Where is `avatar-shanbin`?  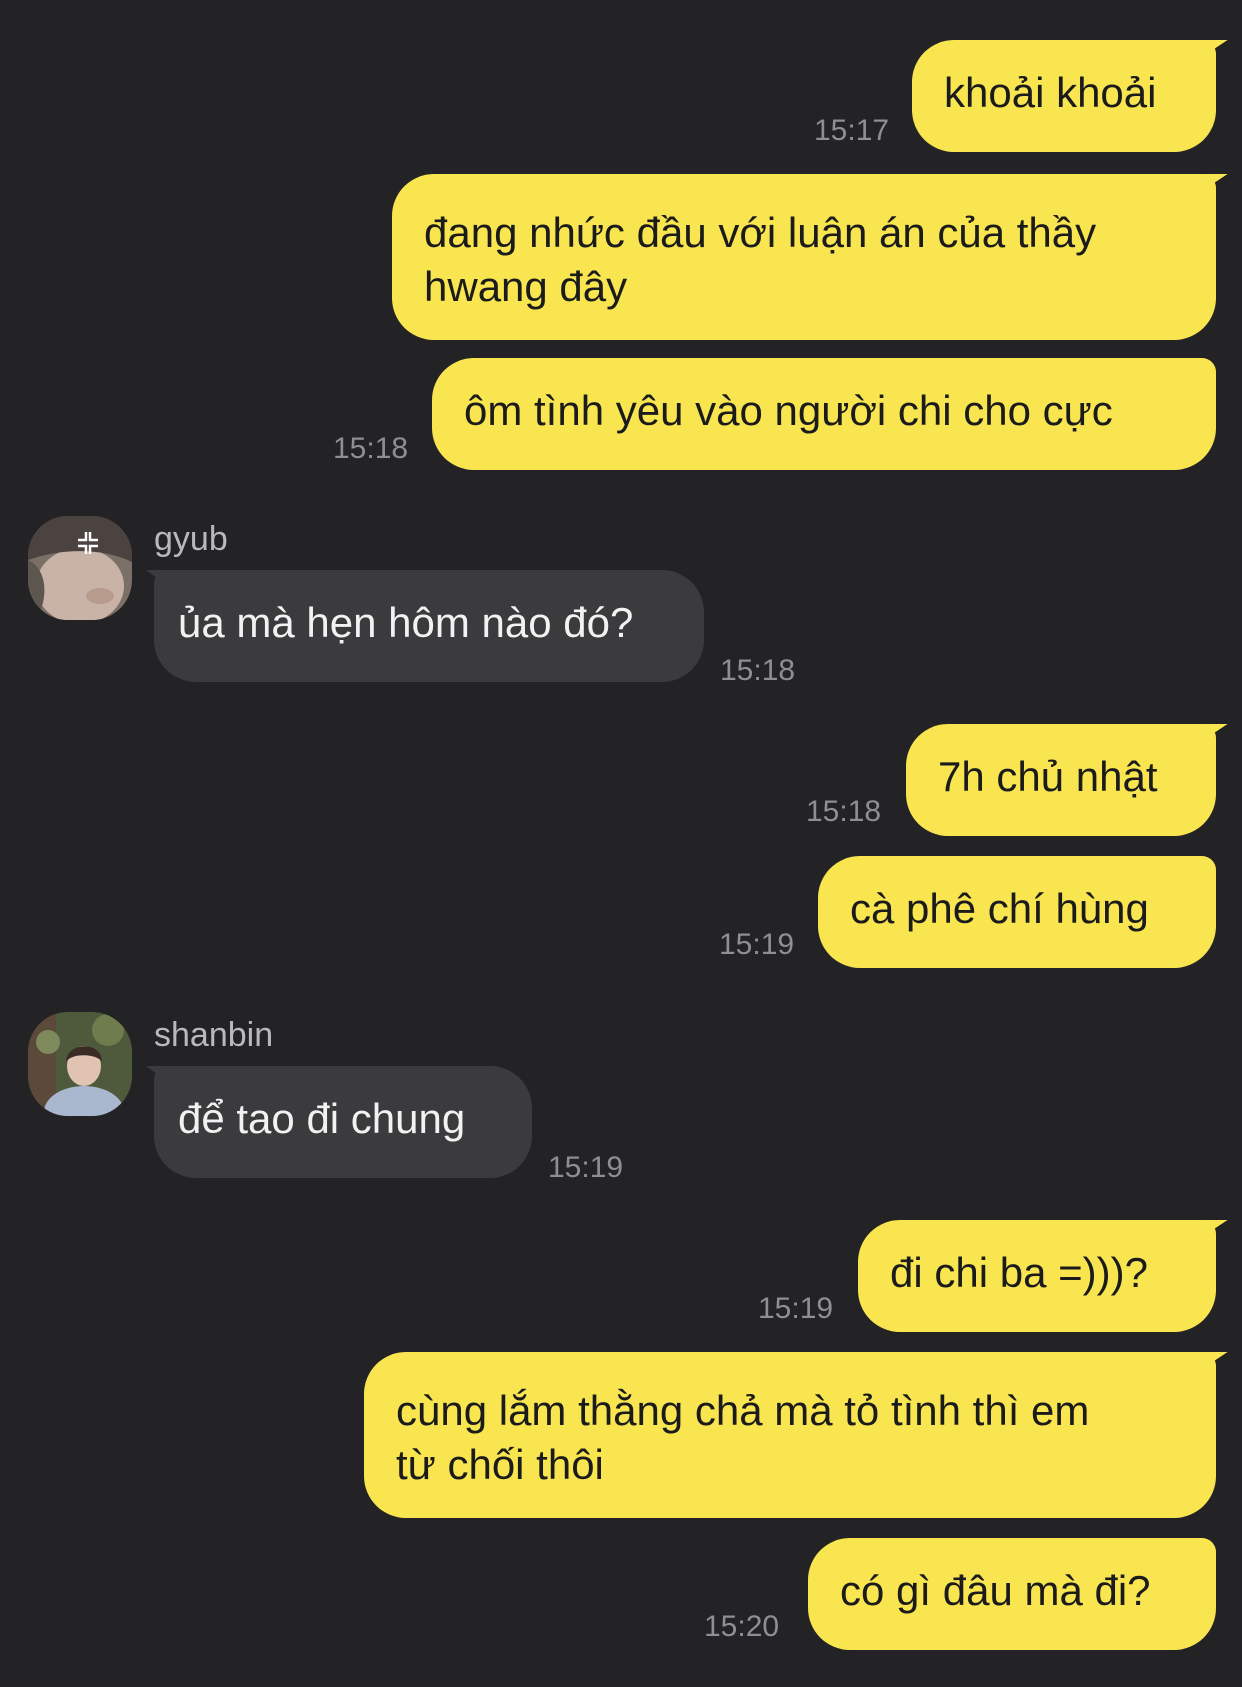
avatar-shanbin is located at coordinates (80, 1064).